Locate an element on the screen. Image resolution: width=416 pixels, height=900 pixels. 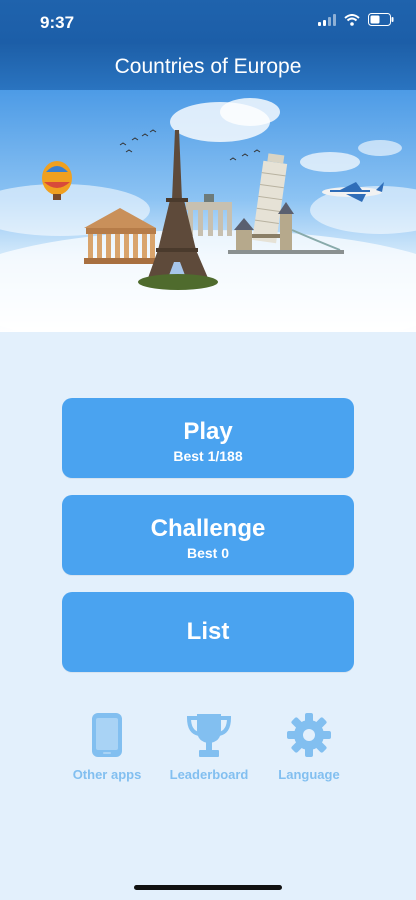
list-button: List is located at coordinates (208, 632).